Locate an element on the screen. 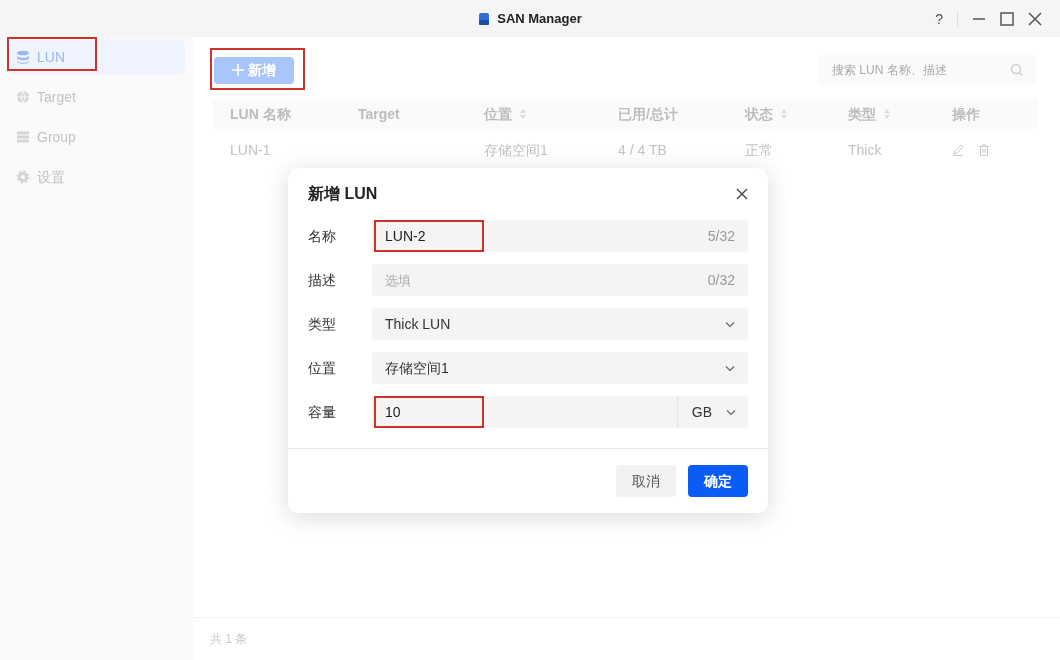 The height and width of the screenshot is (660, 1060). help-button: ? is located at coordinates (939, 18).